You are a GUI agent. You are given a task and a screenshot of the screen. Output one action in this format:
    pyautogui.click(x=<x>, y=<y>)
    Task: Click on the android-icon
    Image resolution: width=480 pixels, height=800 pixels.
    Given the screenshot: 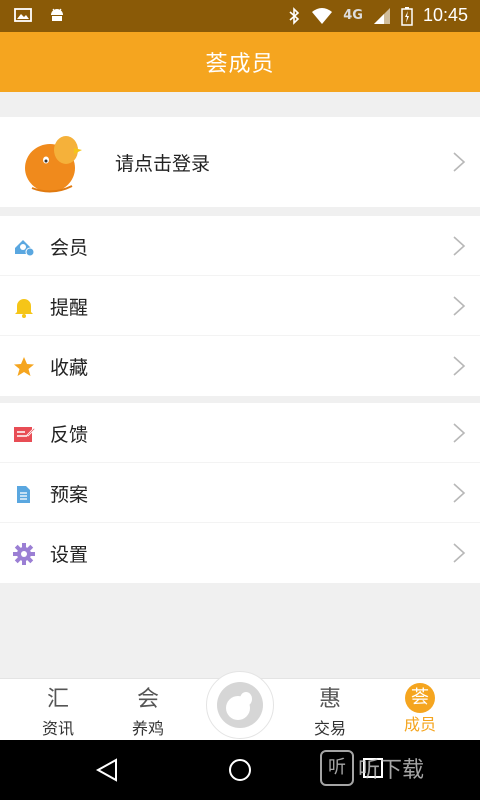 What is the action you would take?
    pyautogui.click(x=57, y=14)
    